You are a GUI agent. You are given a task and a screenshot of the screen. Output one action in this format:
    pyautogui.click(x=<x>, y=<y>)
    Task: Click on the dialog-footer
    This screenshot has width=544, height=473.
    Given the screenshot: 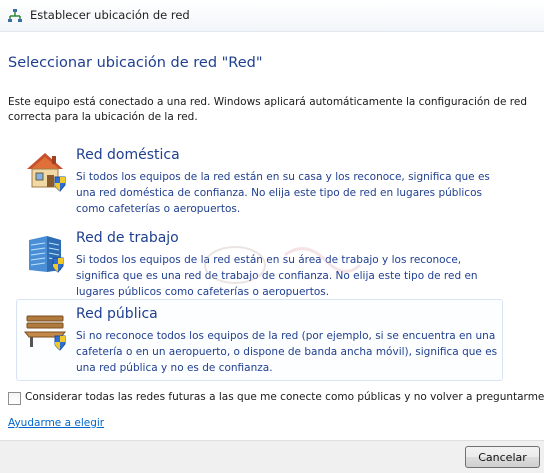 What is the action you would take?
    pyautogui.click(x=272, y=456)
    